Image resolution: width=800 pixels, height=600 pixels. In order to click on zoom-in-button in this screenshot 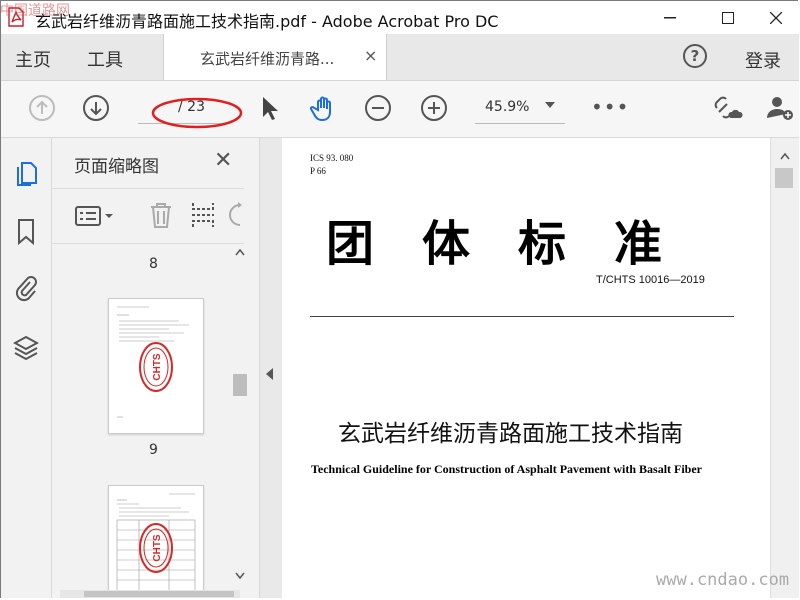, I will do `click(434, 108)`.